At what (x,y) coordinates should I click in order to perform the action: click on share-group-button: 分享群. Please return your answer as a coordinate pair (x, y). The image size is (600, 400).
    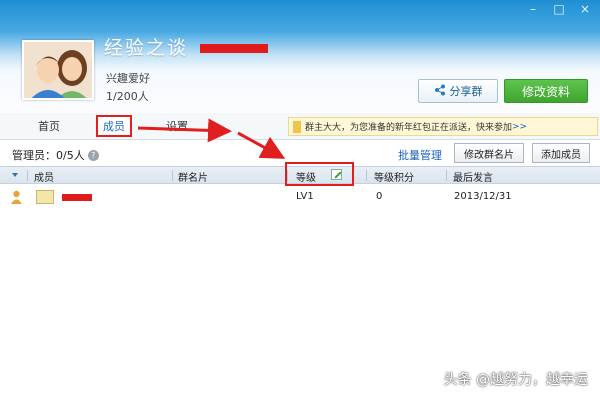
    Looking at the image, I should click on (458, 91).